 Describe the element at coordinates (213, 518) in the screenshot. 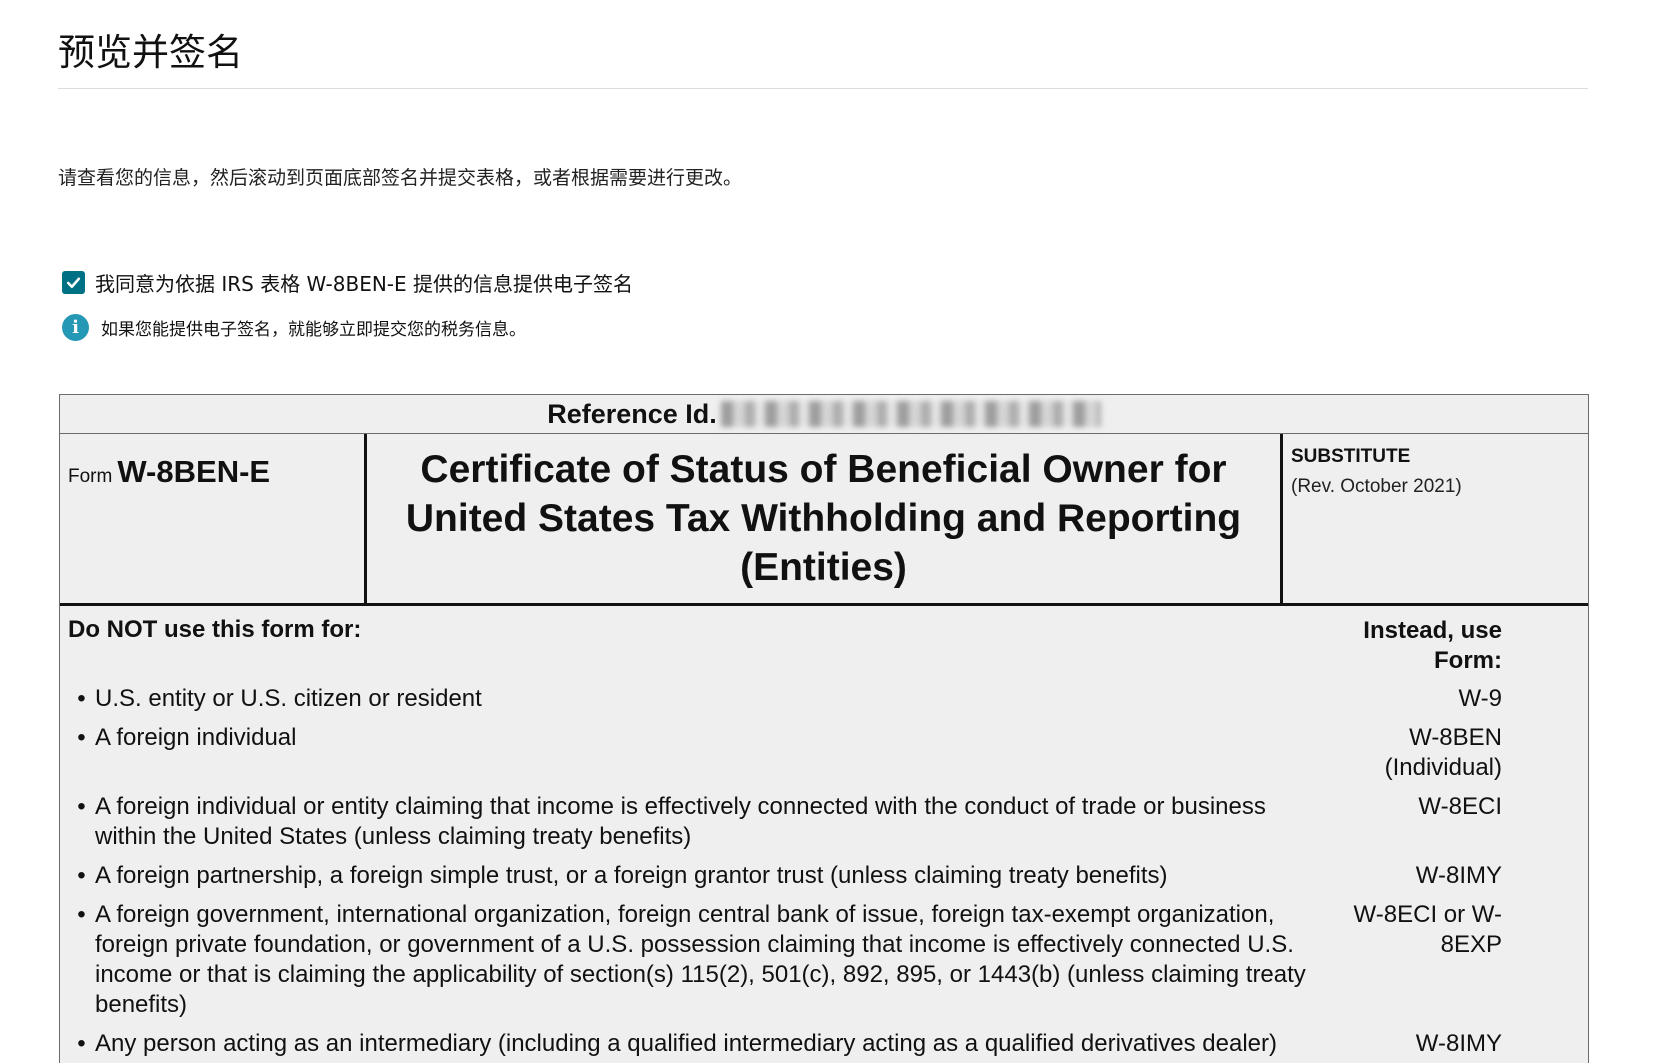

I see `form-id-cell: Form W-8BEN-E` at that location.